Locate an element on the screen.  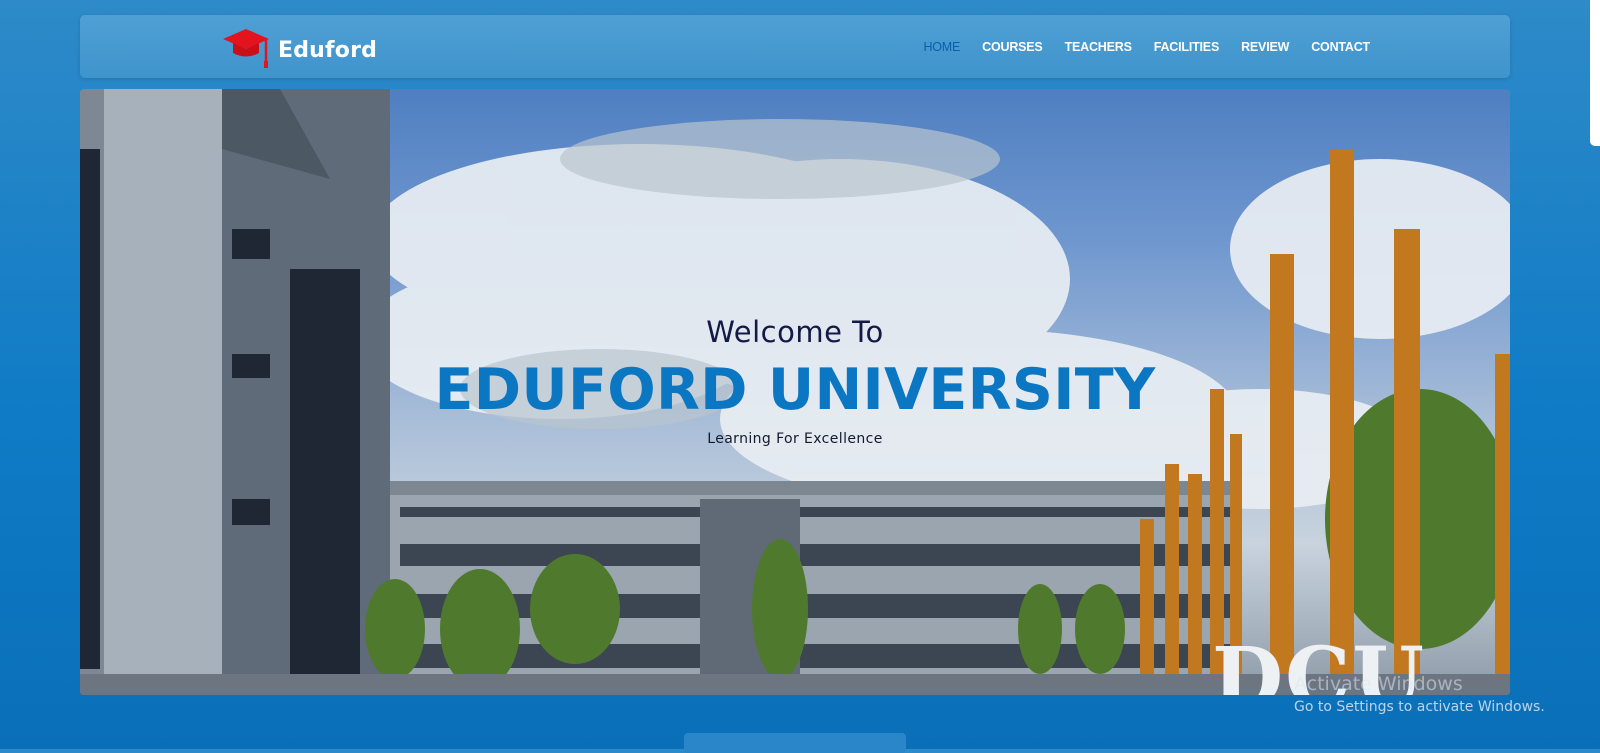
nav-courses: COURSES is located at coordinates (1012, 47).